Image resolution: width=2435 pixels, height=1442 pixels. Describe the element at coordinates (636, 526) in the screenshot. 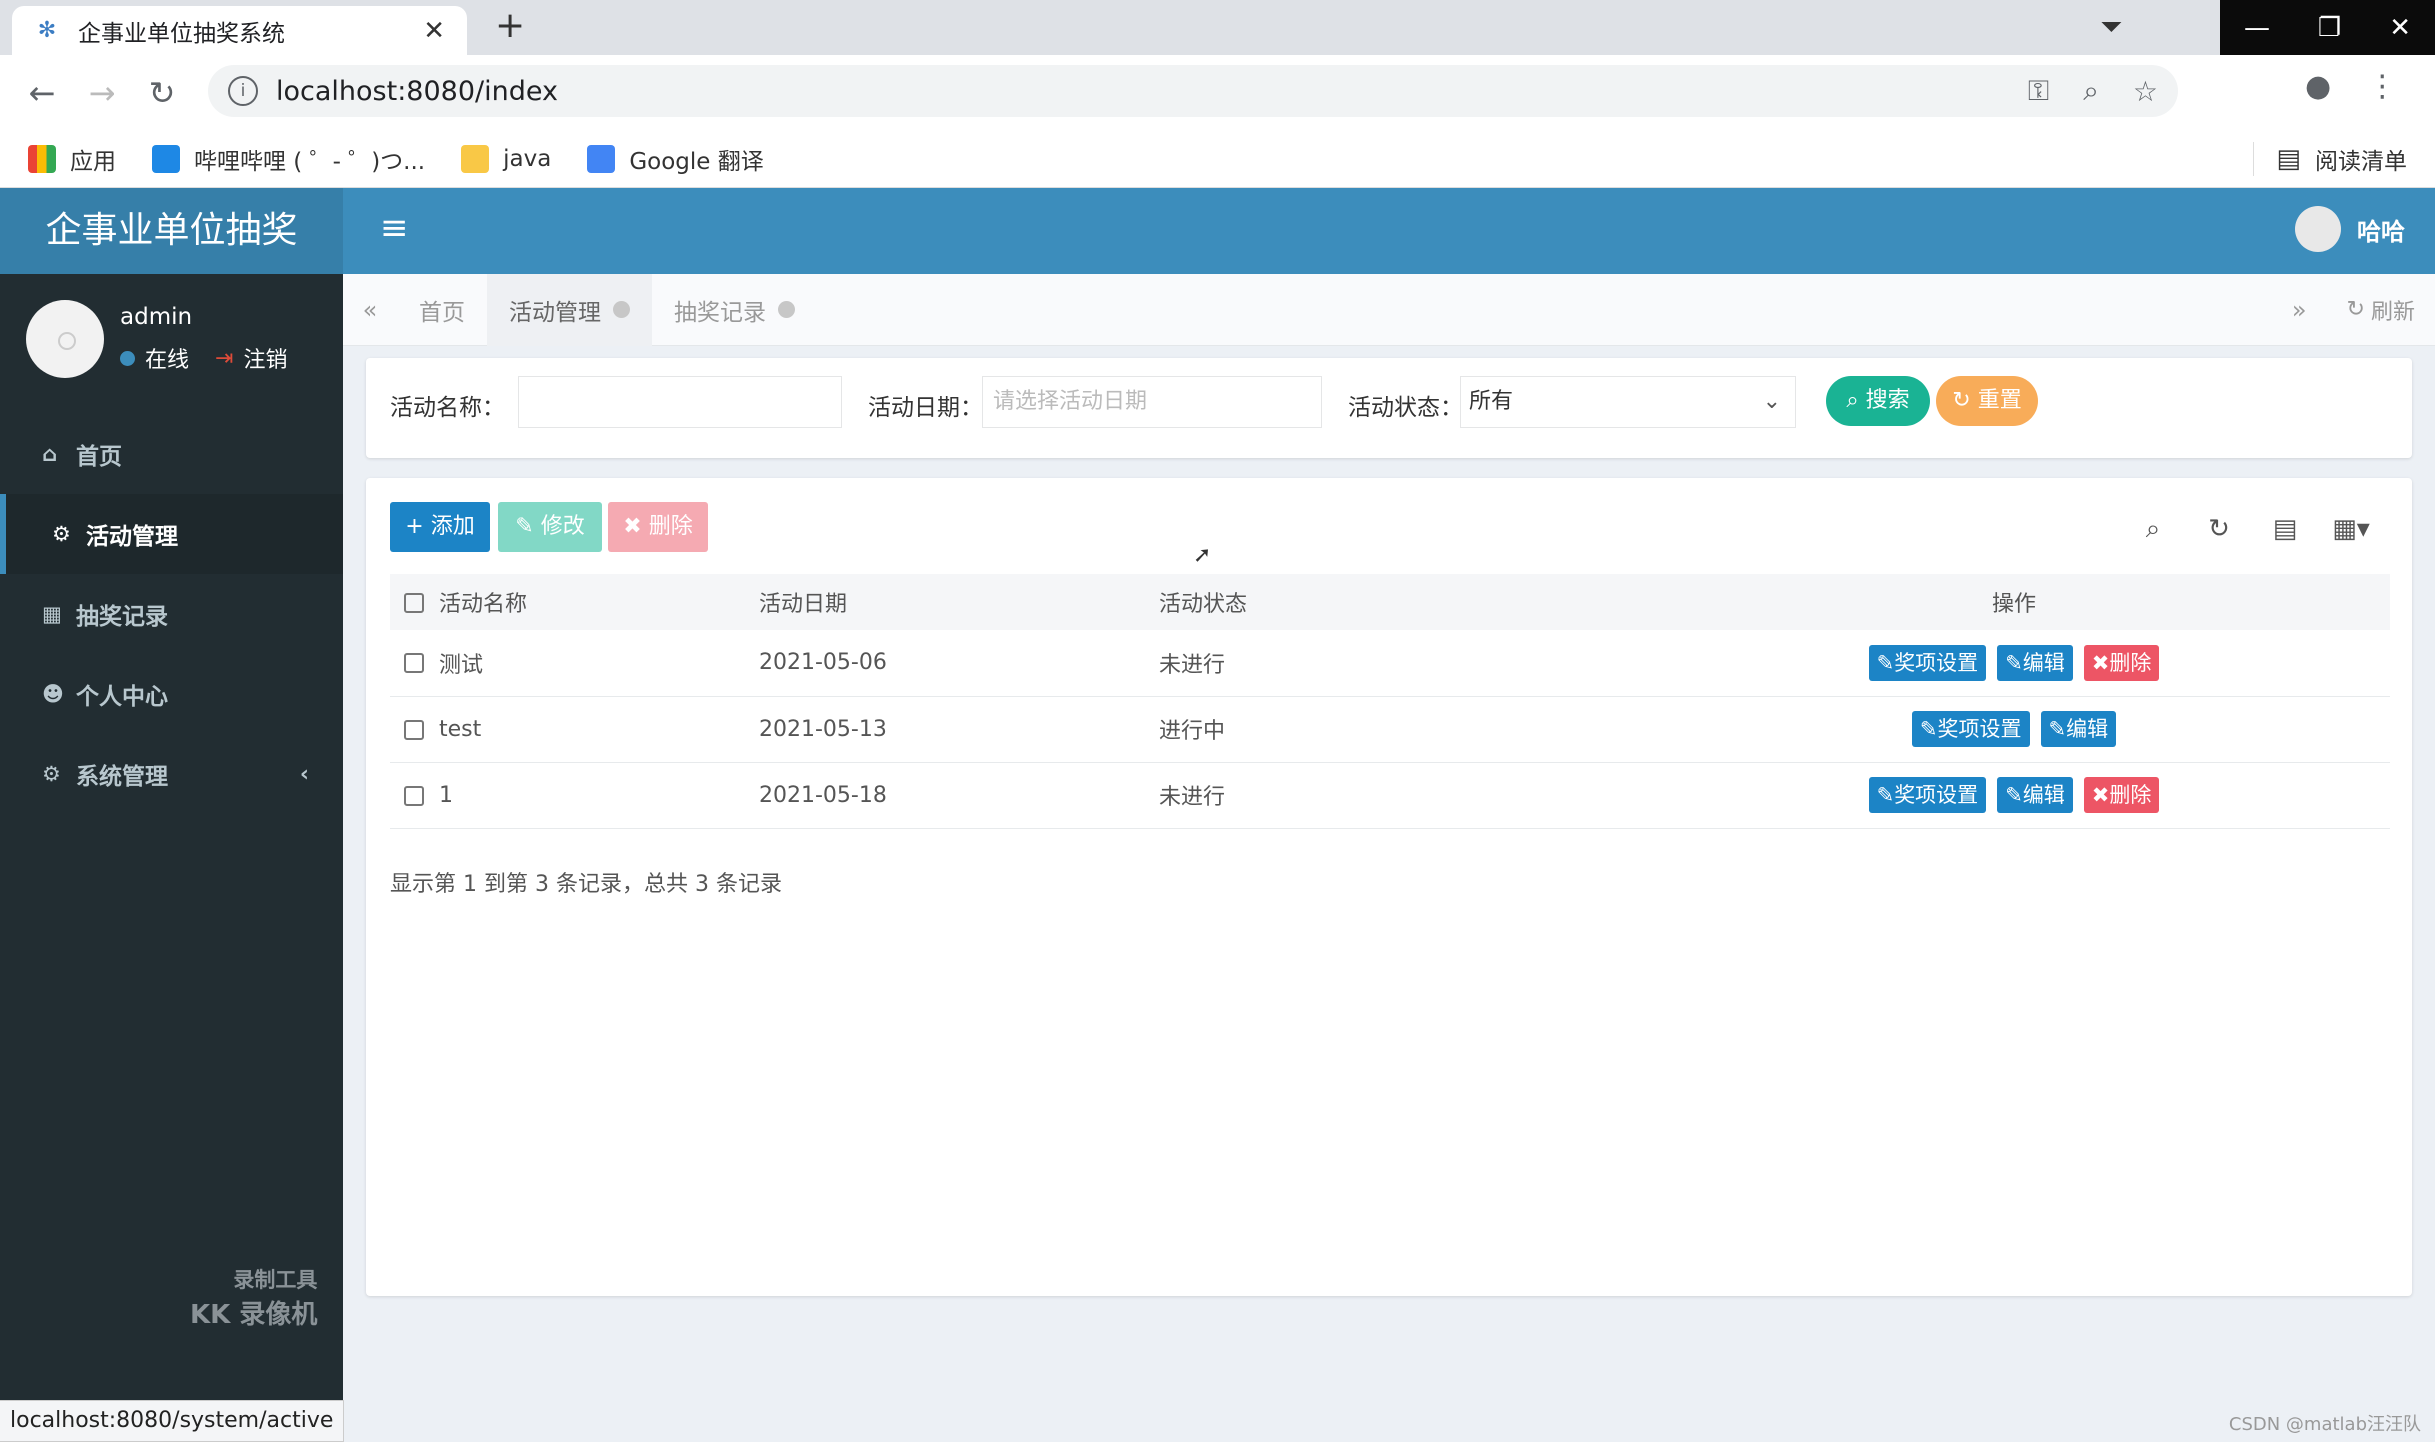

I see `delete-icon: ✖` at that location.